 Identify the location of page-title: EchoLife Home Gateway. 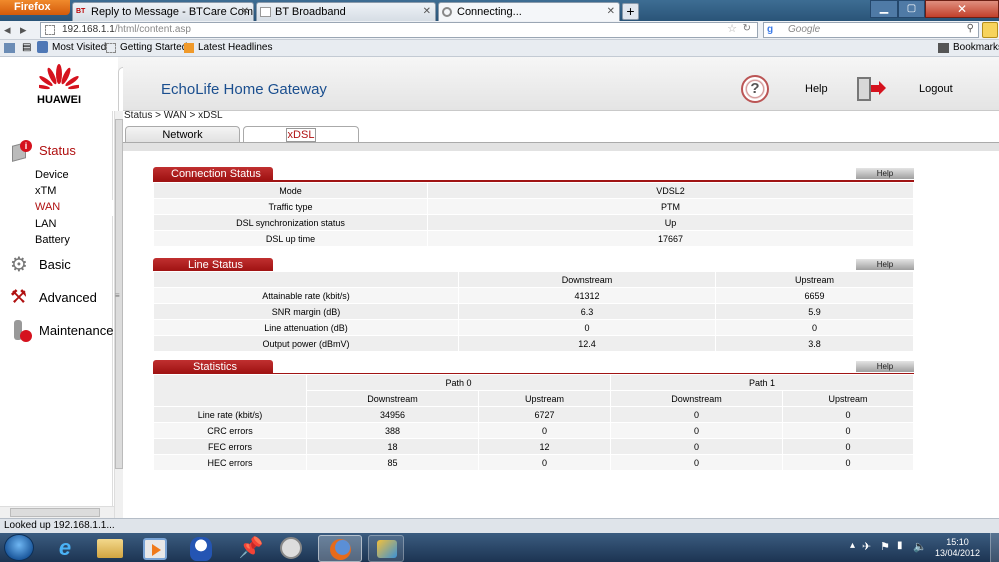
(244, 89).